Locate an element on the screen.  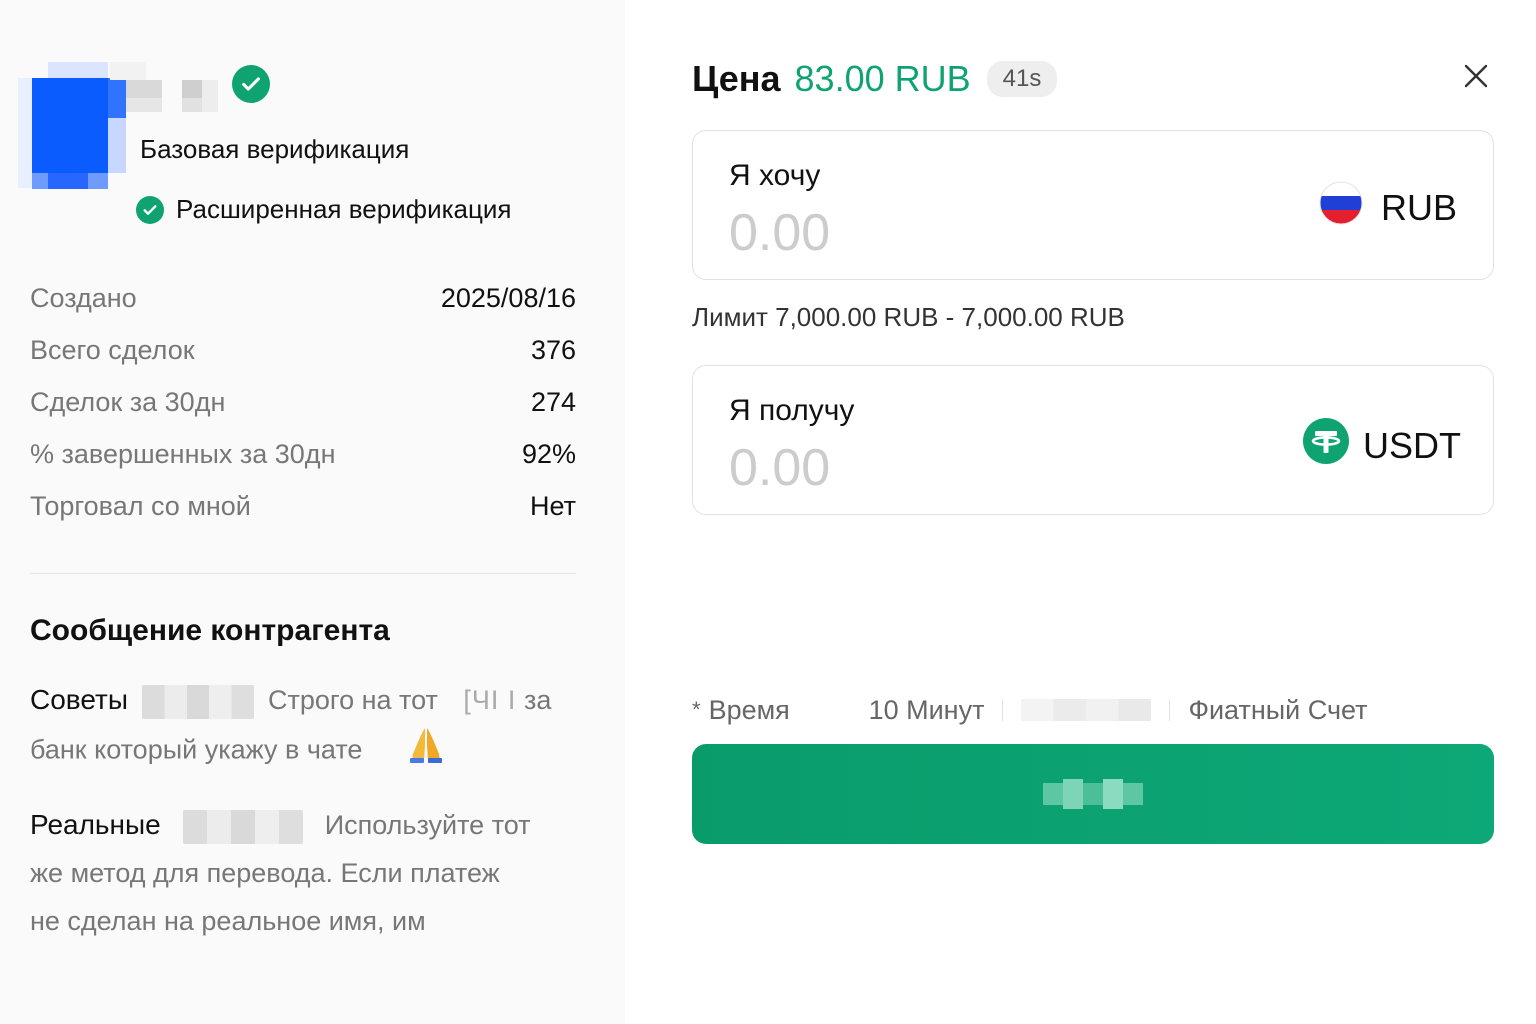
close-button is located at coordinates (1476, 76).